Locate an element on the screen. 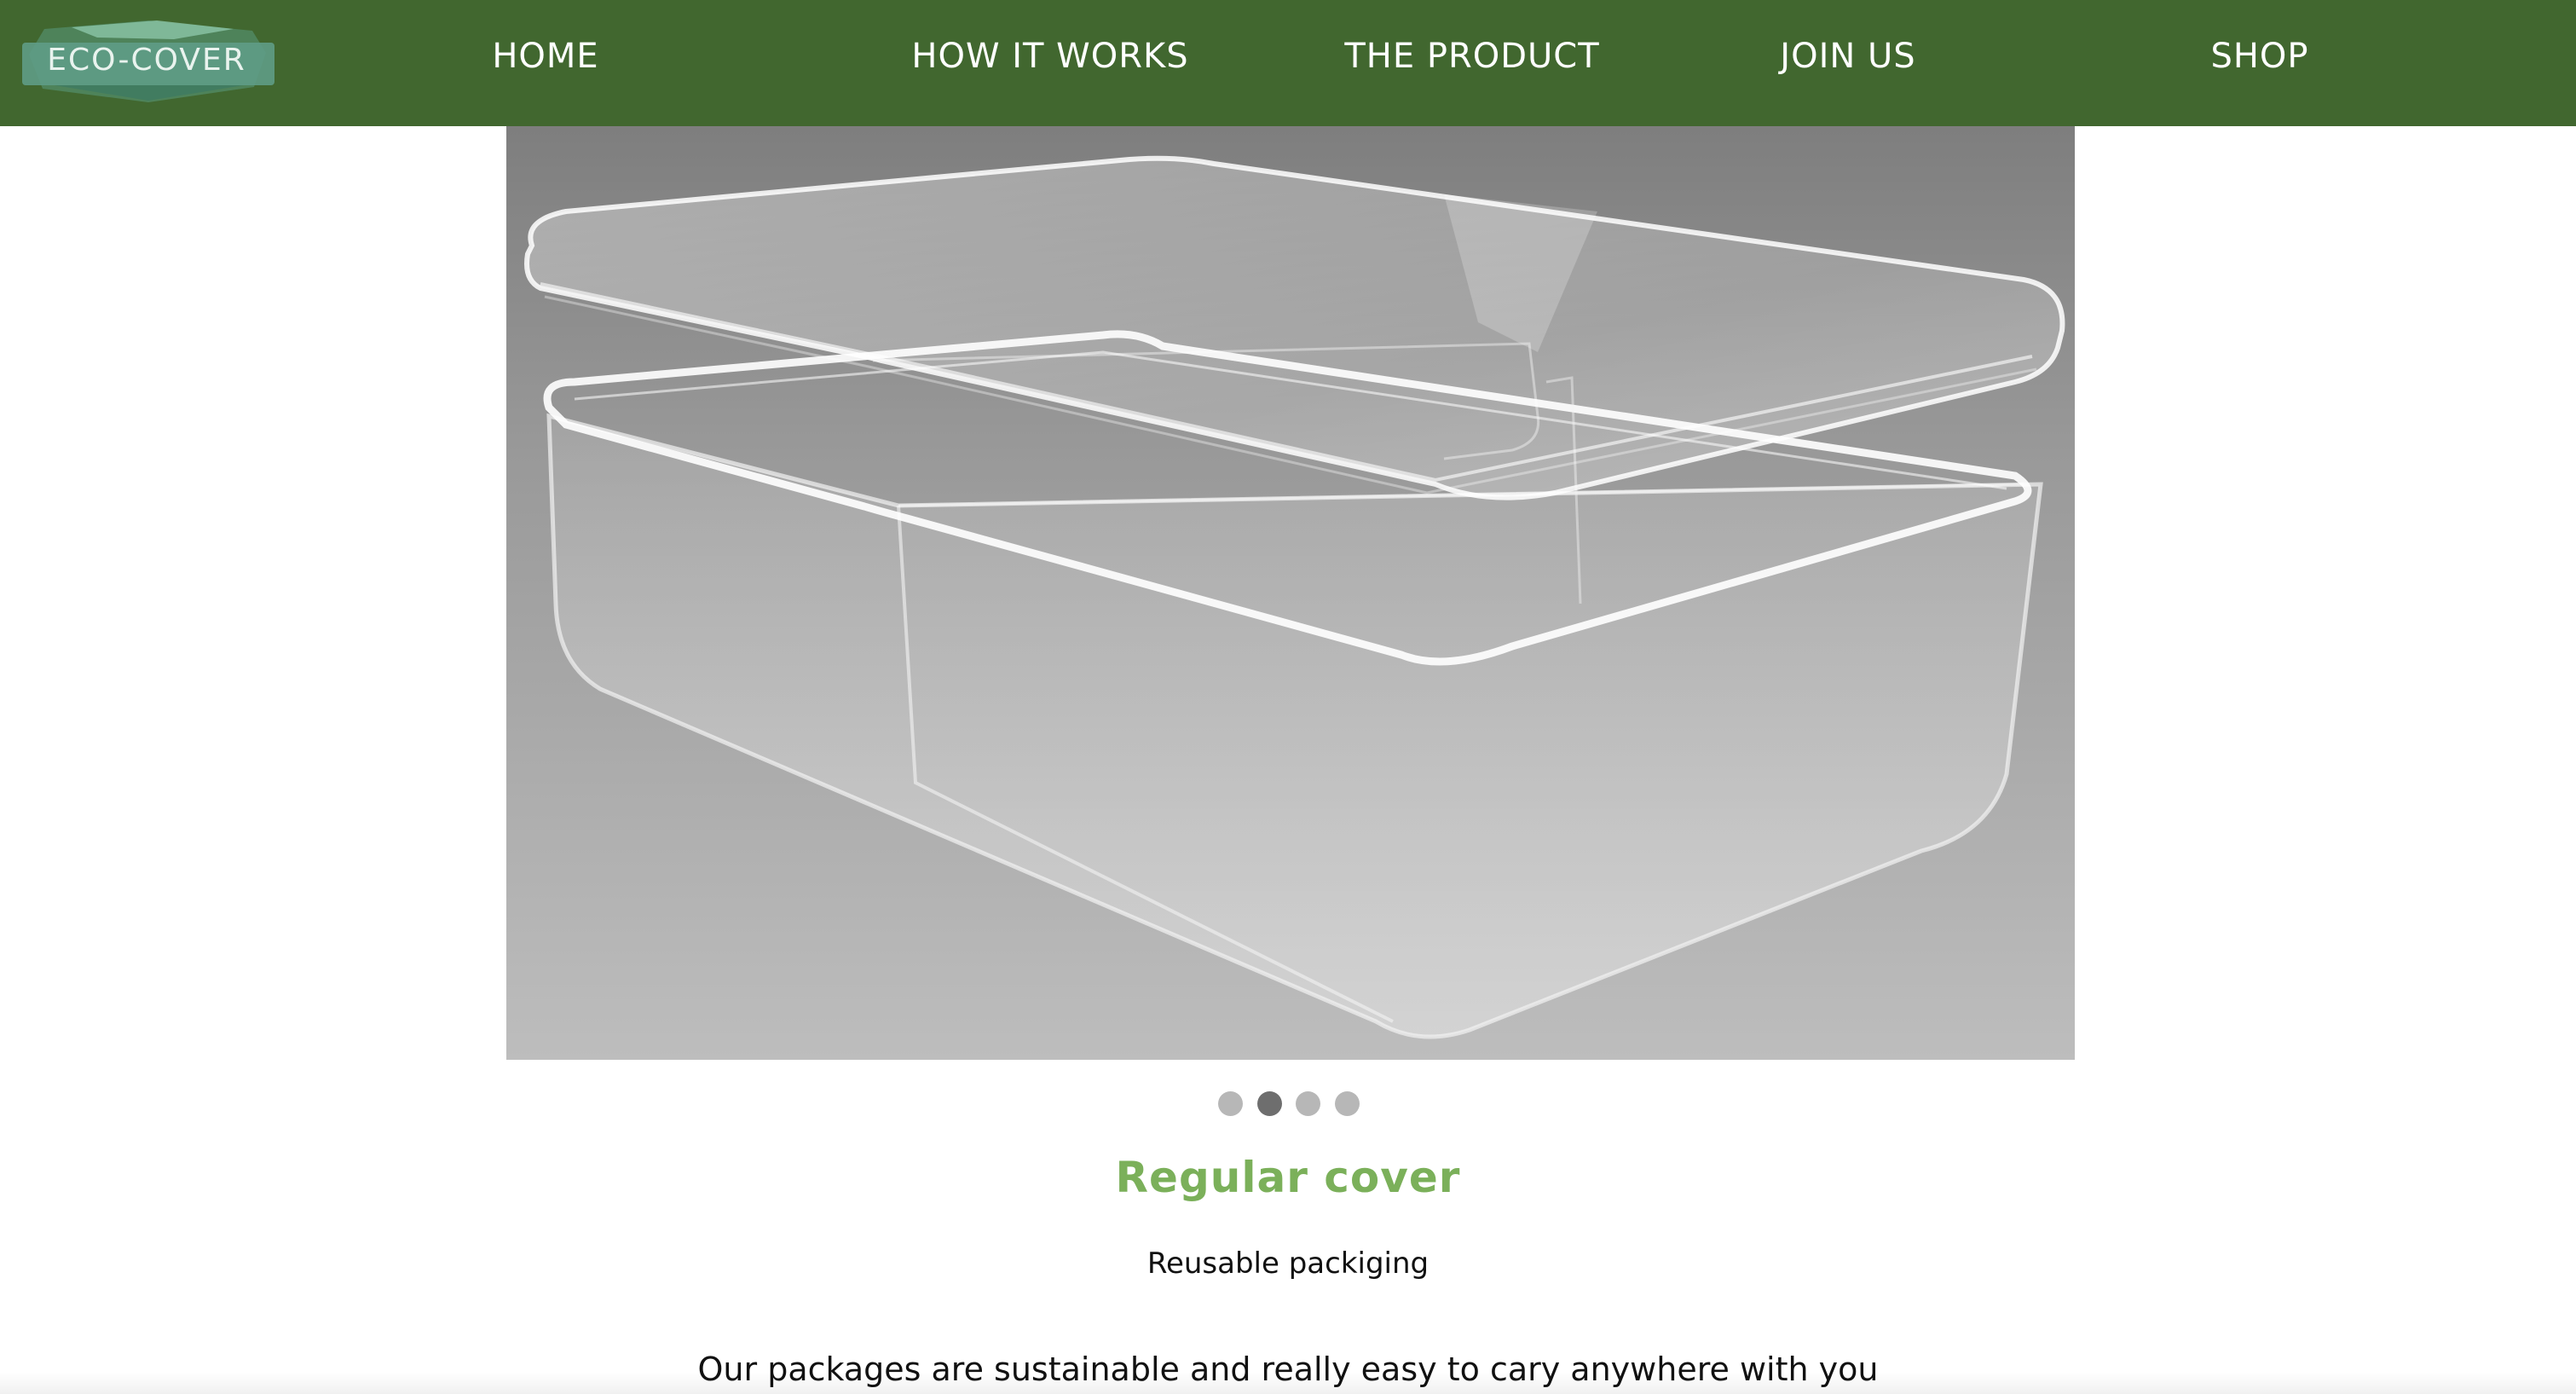  logo-text: ECO-COVeR is located at coordinates (146, 60).